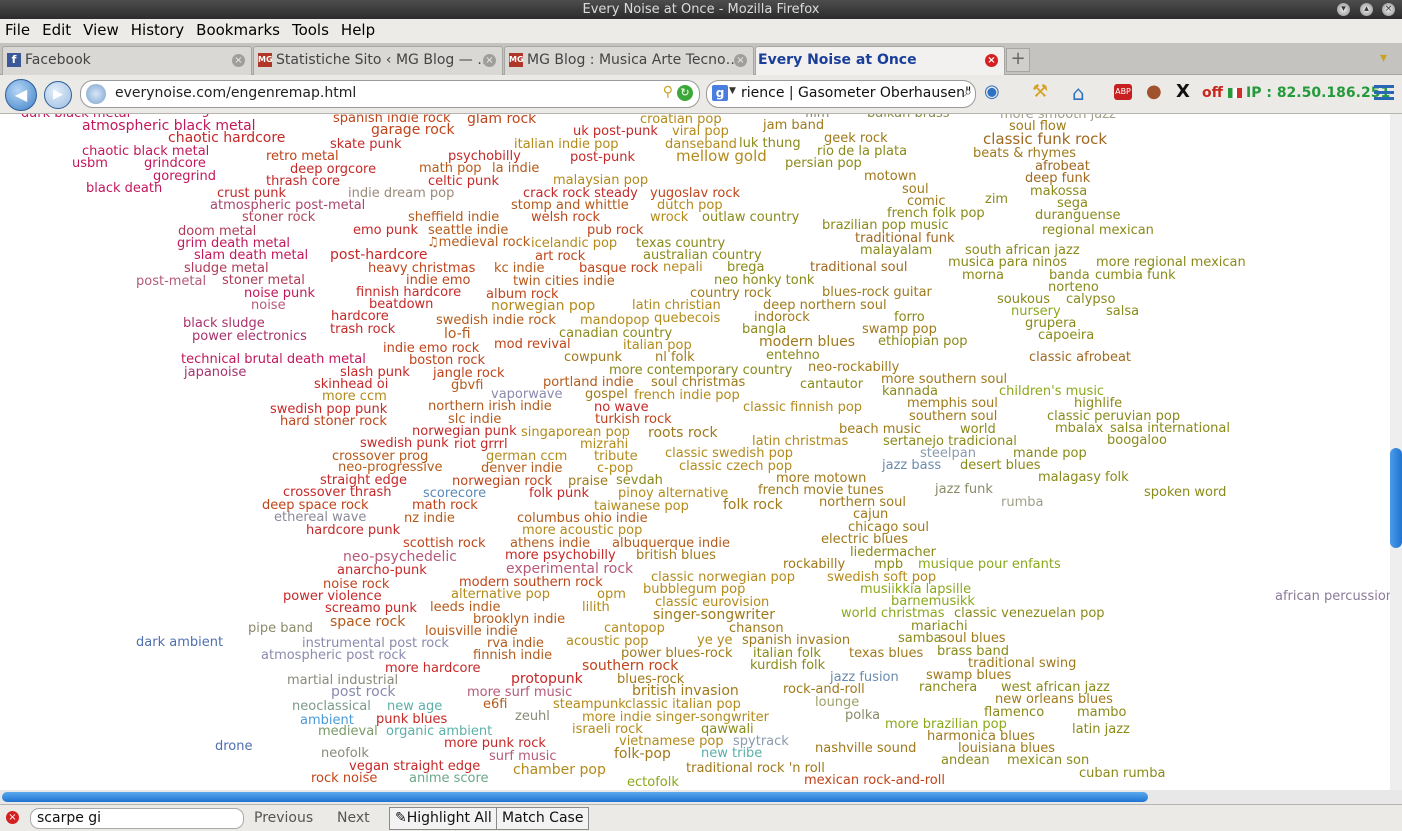 The image size is (1402, 831). What do you see at coordinates (495, 704) in the screenshot?
I see `genre-link: e6fi` at bounding box center [495, 704].